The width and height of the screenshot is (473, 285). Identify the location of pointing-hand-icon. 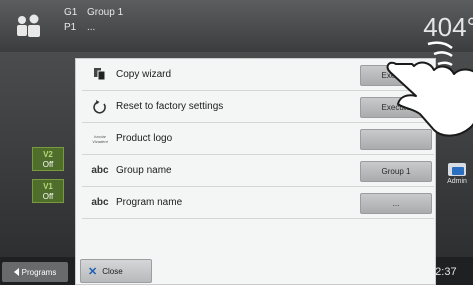
(429, 89).